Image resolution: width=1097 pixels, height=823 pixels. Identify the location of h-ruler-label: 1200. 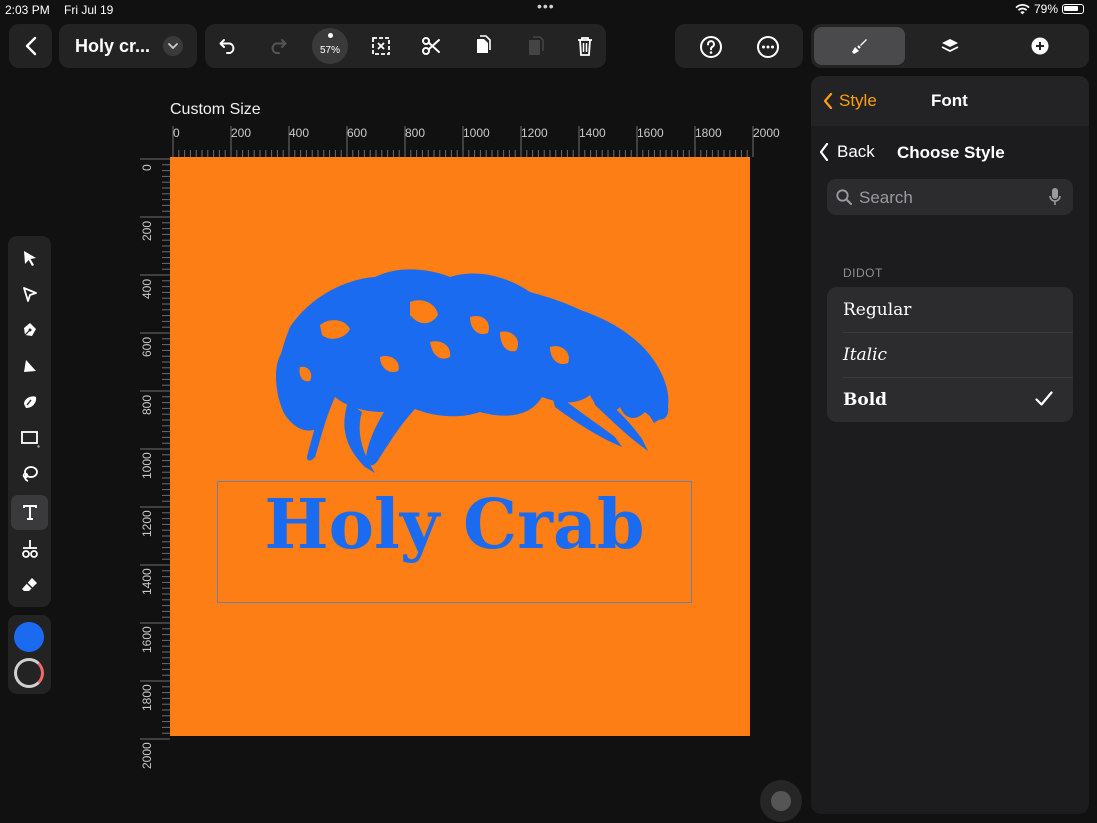
(534, 133).